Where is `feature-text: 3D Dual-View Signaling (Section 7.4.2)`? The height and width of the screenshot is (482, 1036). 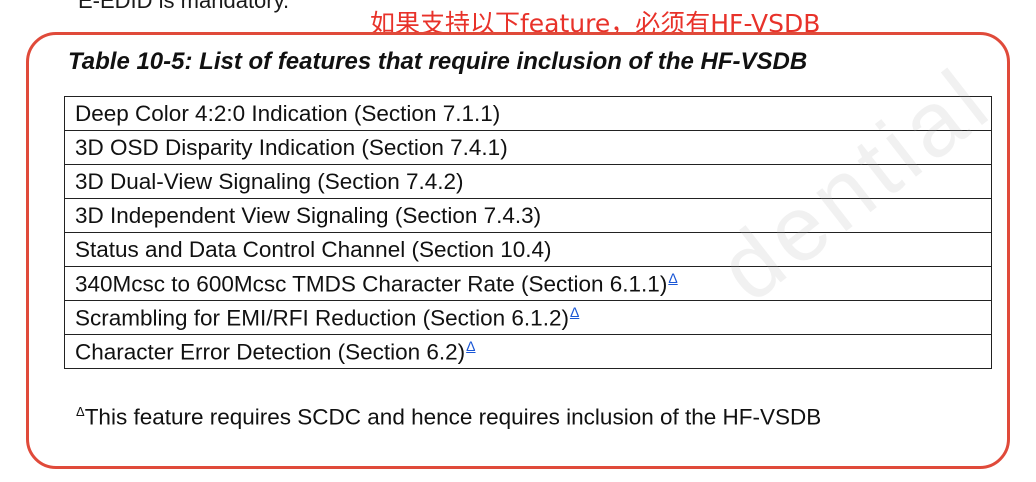
feature-text: 3D Dual-View Signaling (Section 7.4.2) is located at coordinates (269, 181).